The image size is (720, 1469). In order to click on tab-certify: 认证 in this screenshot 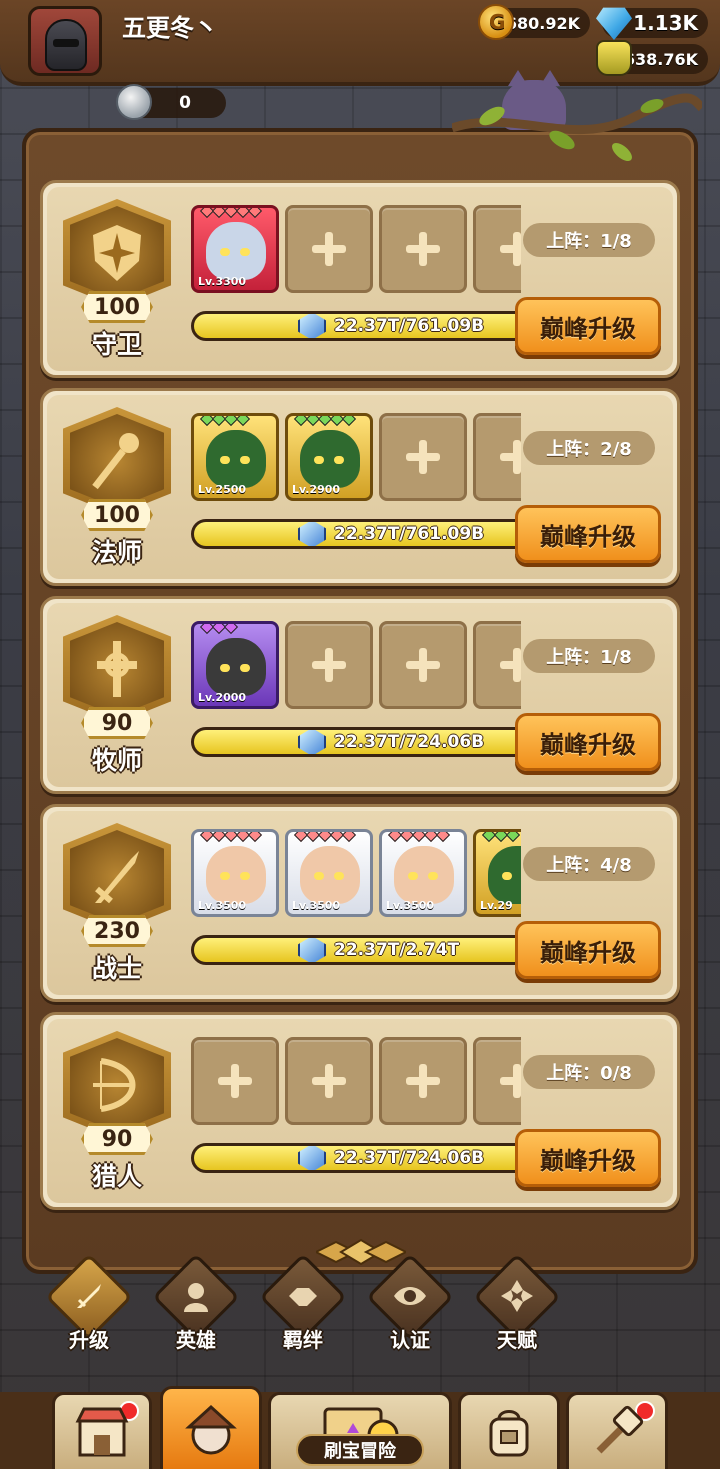, I will do `click(410, 1302)`.